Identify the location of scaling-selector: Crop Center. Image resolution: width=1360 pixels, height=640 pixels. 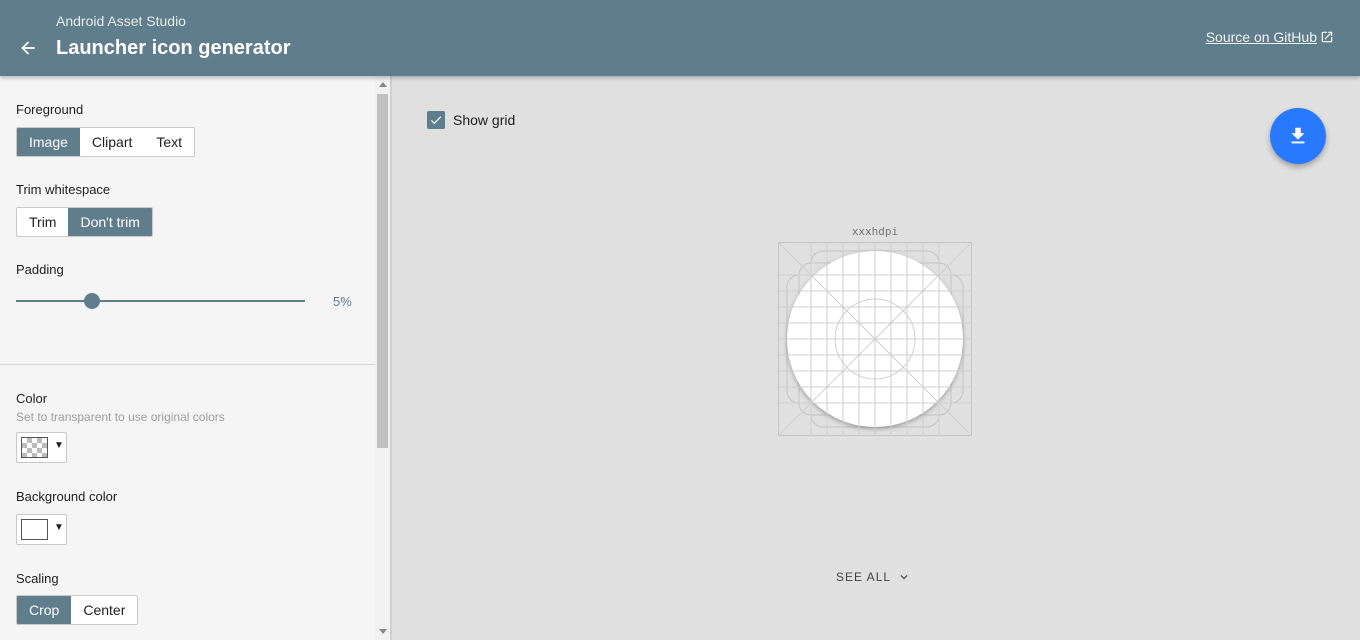
(77, 610).